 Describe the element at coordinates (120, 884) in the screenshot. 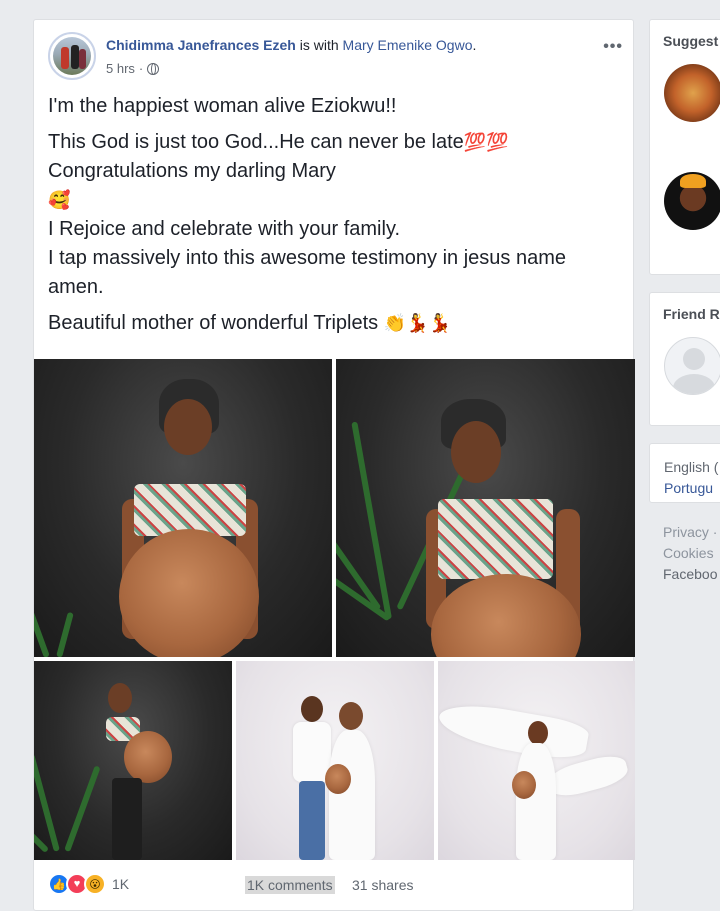

I see `reaction-count: 1K` at that location.